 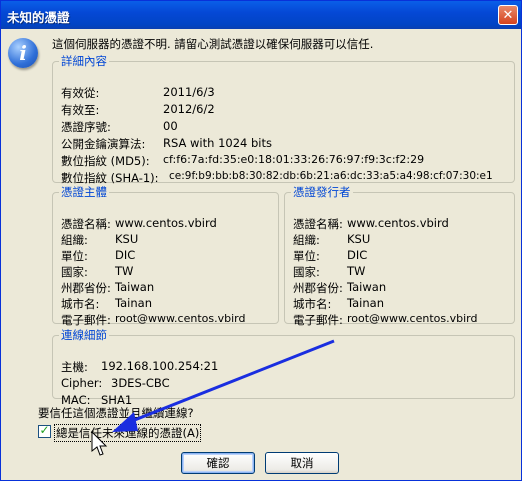 What do you see at coordinates (228, 383) in the screenshot?
I see `annotation-arrow-line` at bounding box center [228, 383].